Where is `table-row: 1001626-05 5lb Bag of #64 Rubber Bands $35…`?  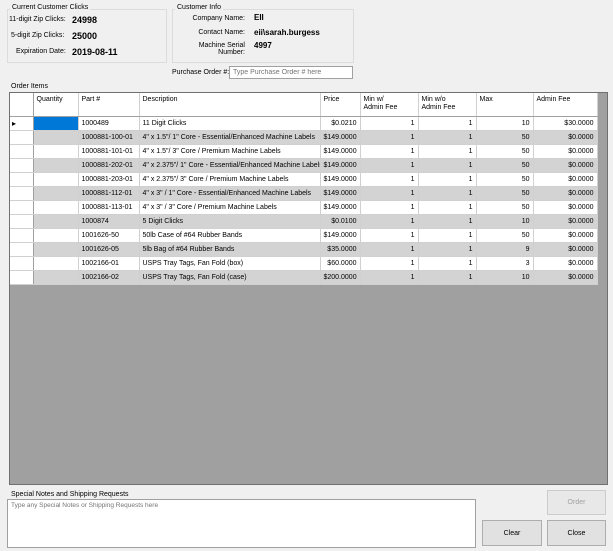 table-row: 1001626-05 5lb Bag of #64 Rubber Bands $35… is located at coordinates (304, 249).